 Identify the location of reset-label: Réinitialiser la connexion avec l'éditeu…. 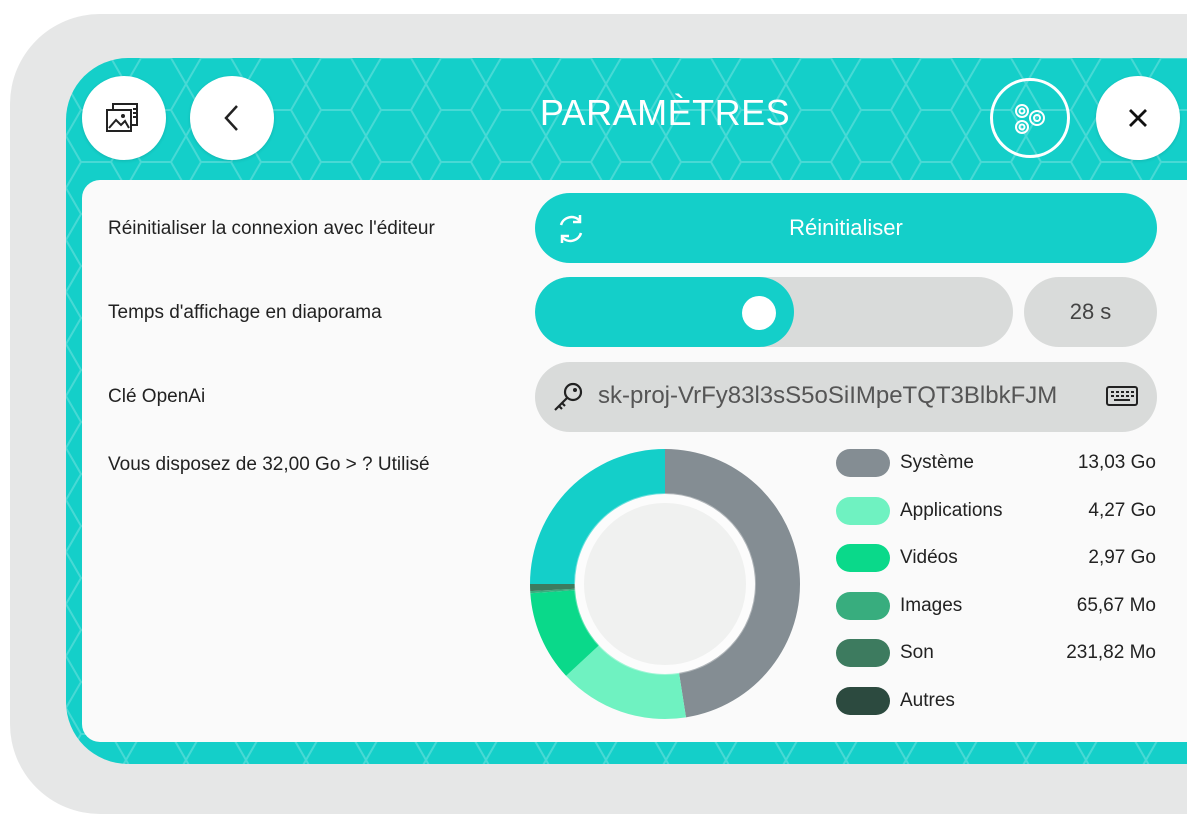
(271, 228).